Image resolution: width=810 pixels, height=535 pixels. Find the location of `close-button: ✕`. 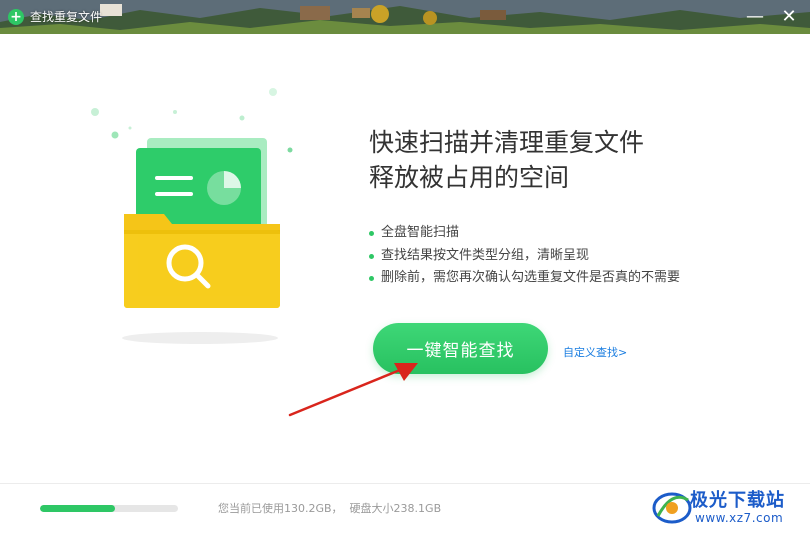

close-button: ✕ is located at coordinates (789, 17).